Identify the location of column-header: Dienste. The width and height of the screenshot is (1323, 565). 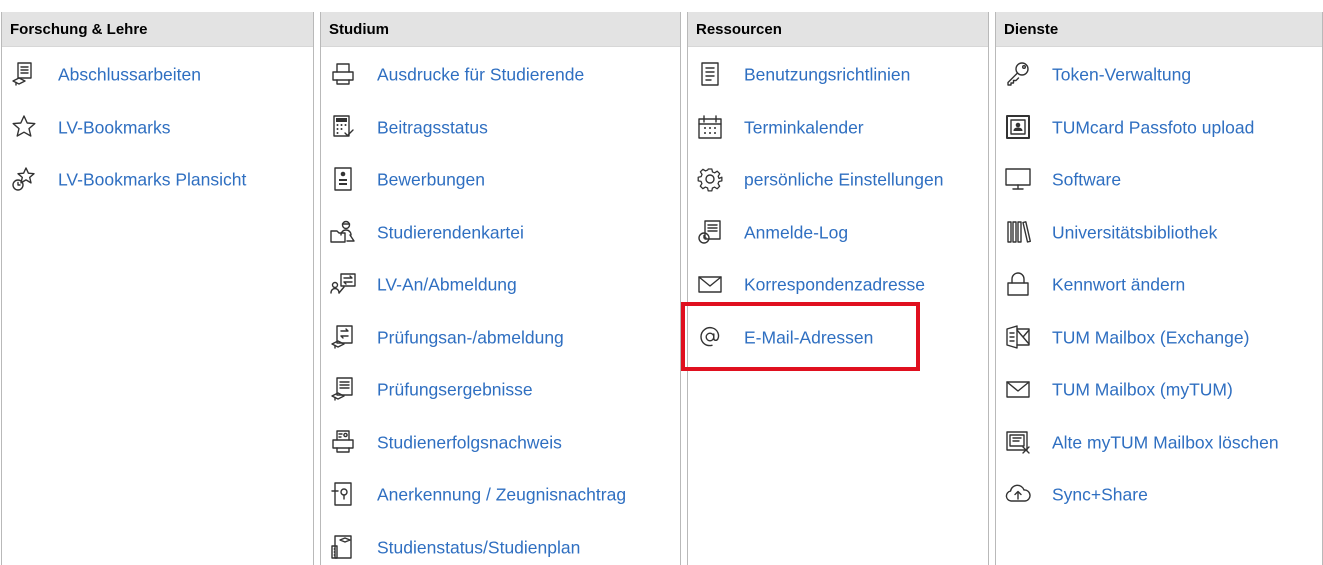
(1159, 29).